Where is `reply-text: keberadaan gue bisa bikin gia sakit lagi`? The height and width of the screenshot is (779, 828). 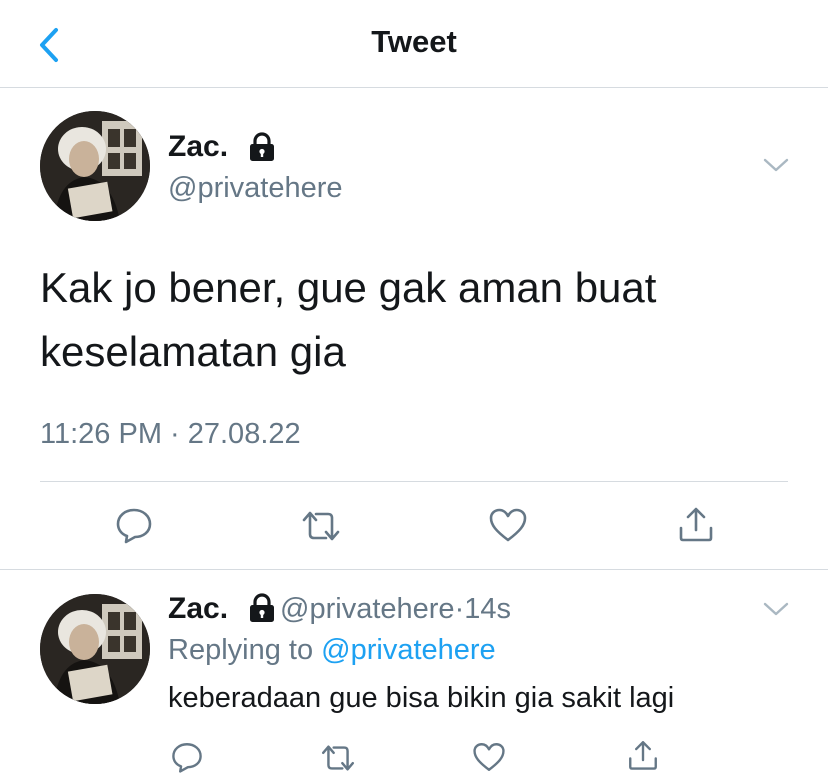
reply-text: keberadaan gue bisa bikin gia sakit lagi is located at coordinates (421, 698).